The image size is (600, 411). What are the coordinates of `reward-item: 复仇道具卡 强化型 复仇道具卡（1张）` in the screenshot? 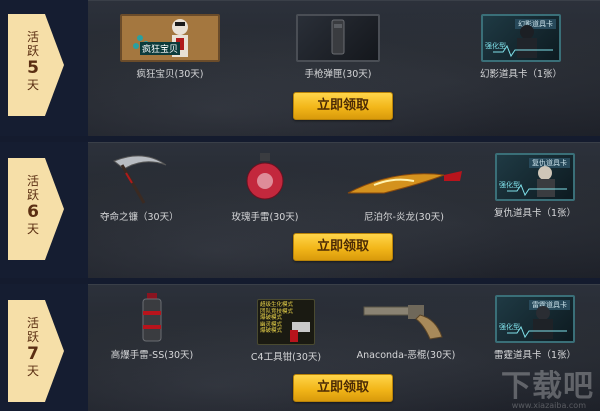 It's located at (535, 186).